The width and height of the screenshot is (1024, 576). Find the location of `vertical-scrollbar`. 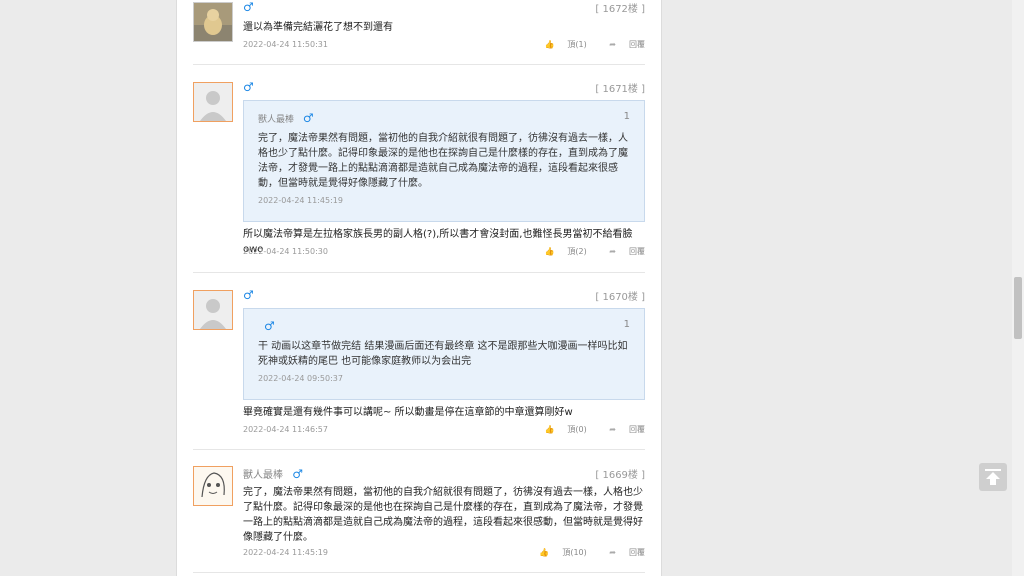

vertical-scrollbar is located at coordinates (1018, 288).